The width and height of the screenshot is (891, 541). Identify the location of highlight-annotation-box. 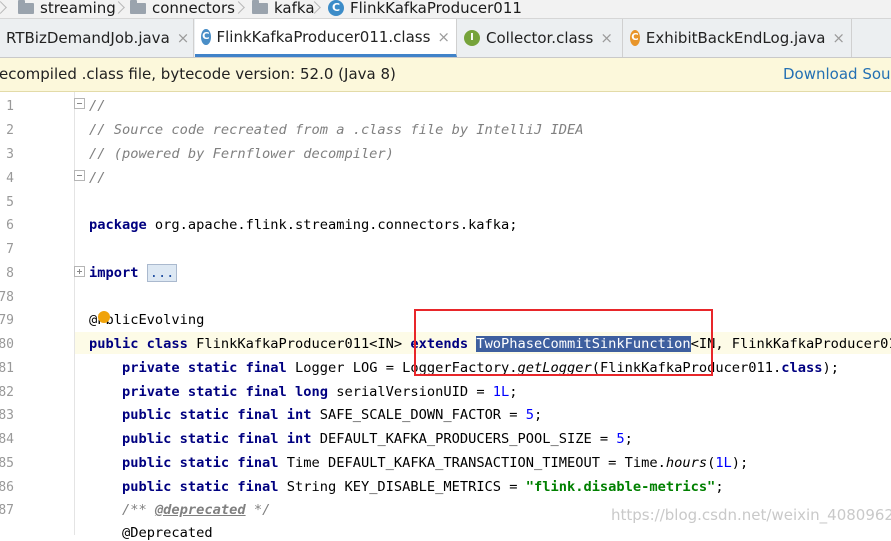
(563, 342).